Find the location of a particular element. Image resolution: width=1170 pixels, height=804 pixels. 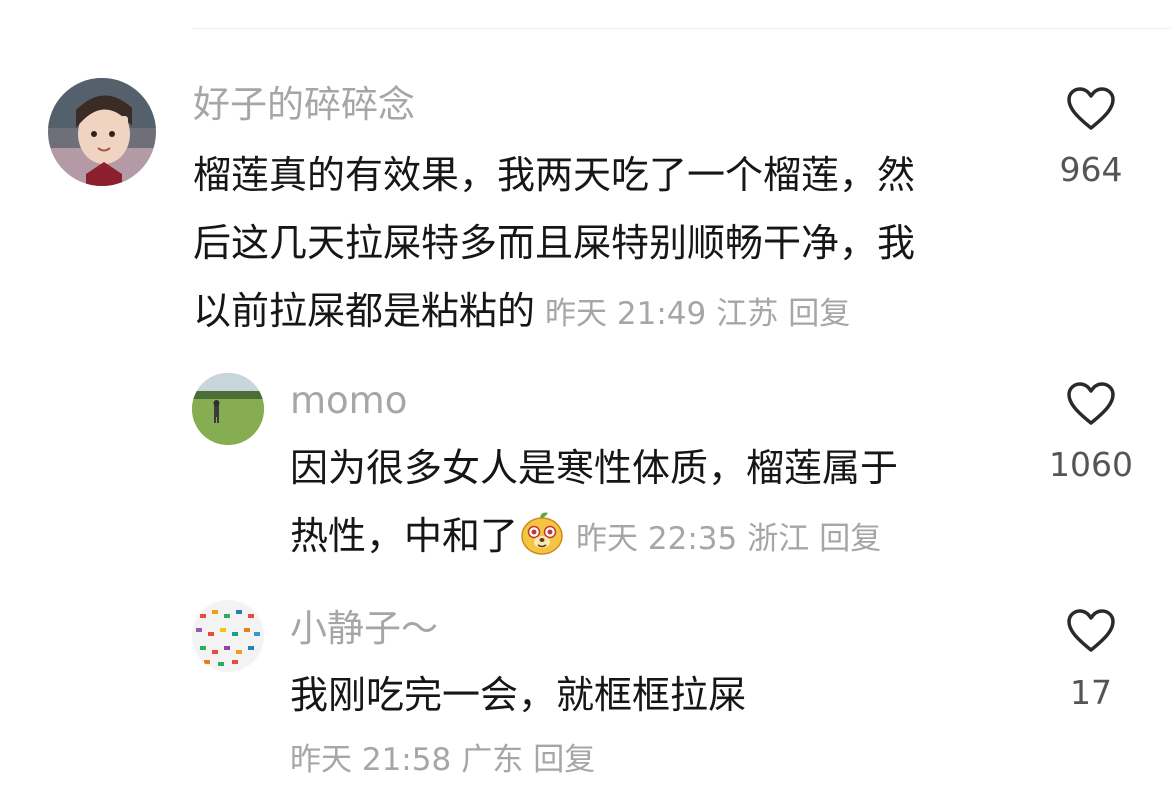

comment-username: 好子的碎碎念 is located at coordinates (304, 104).